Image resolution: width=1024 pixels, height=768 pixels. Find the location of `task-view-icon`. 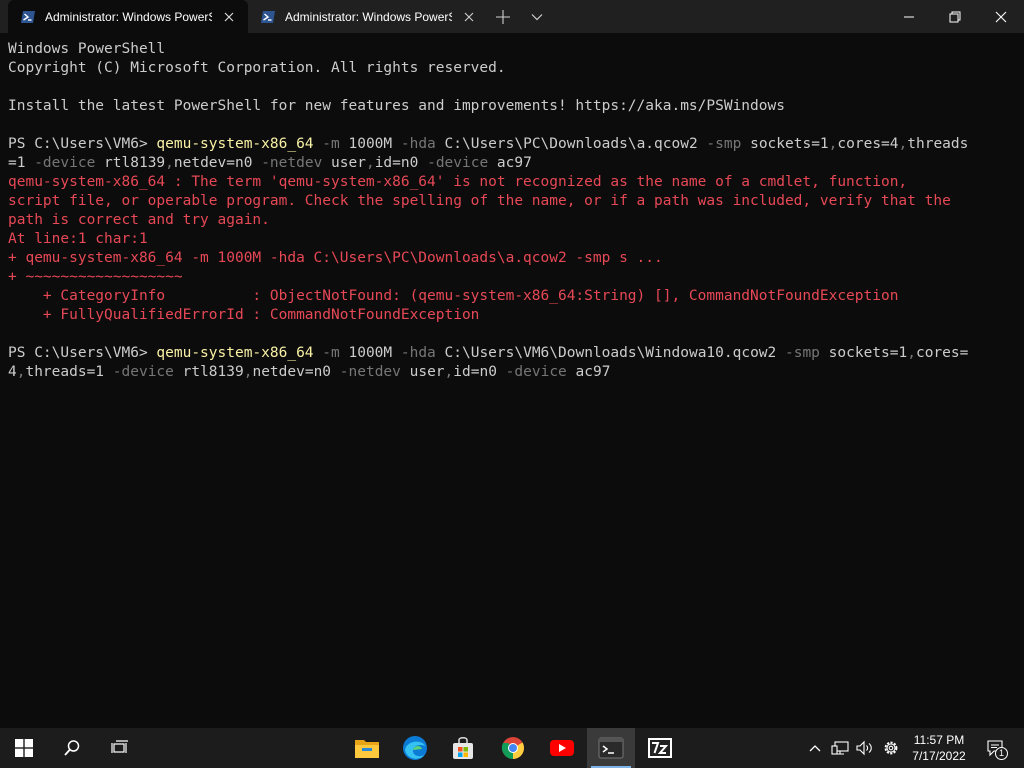

task-view-icon is located at coordinates (119, 746).